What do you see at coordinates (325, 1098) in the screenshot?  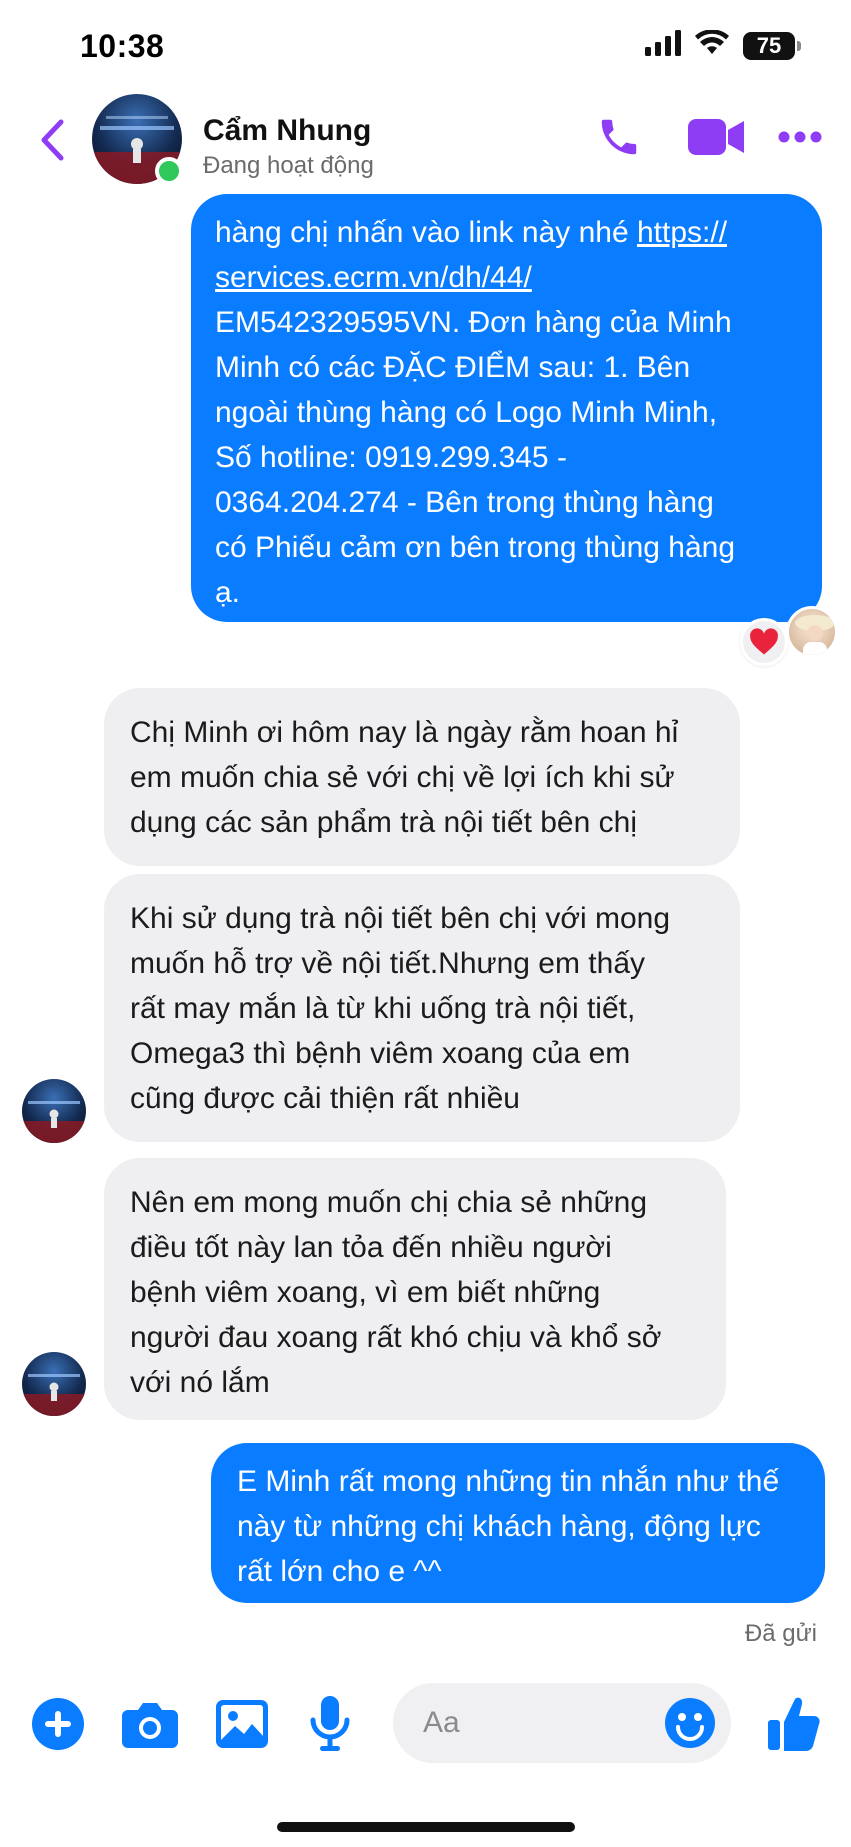 I see `message-line: cũng được cải thiện rất nhiều` at bounding box center [325, 1098].